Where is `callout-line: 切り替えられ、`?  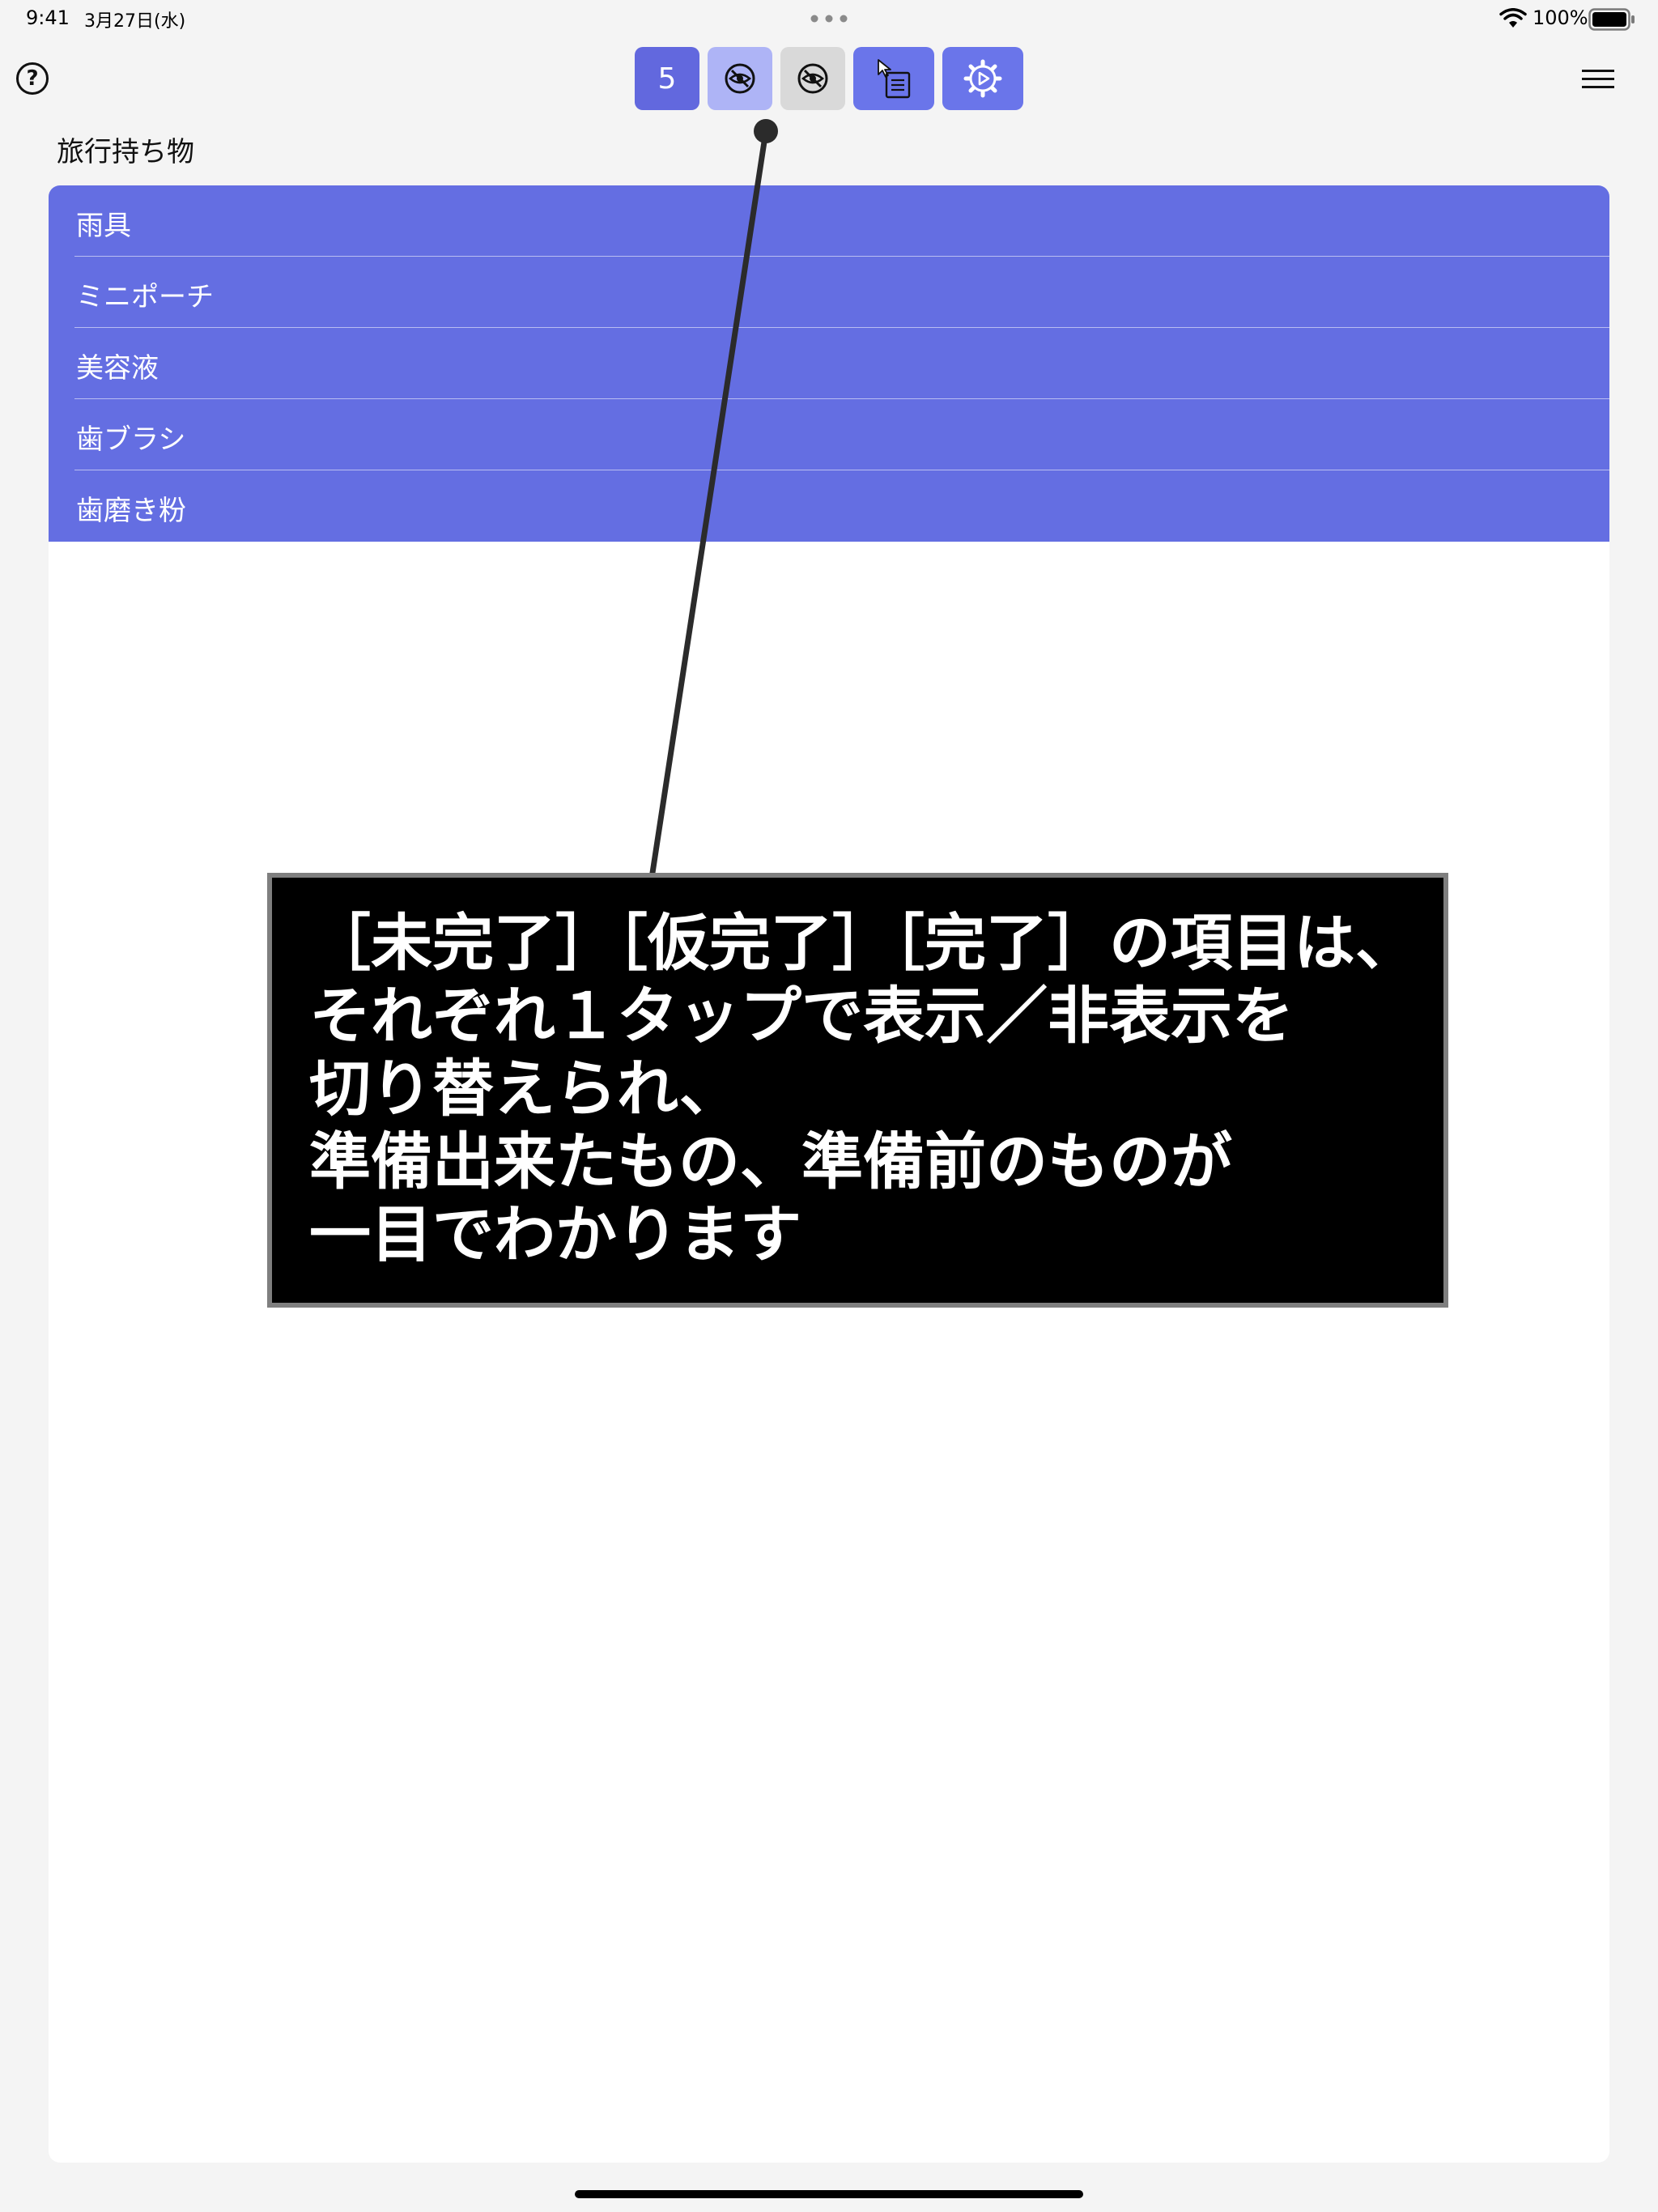 callout-line: 切り替えられ、 is located at coordinates (525, 1089).